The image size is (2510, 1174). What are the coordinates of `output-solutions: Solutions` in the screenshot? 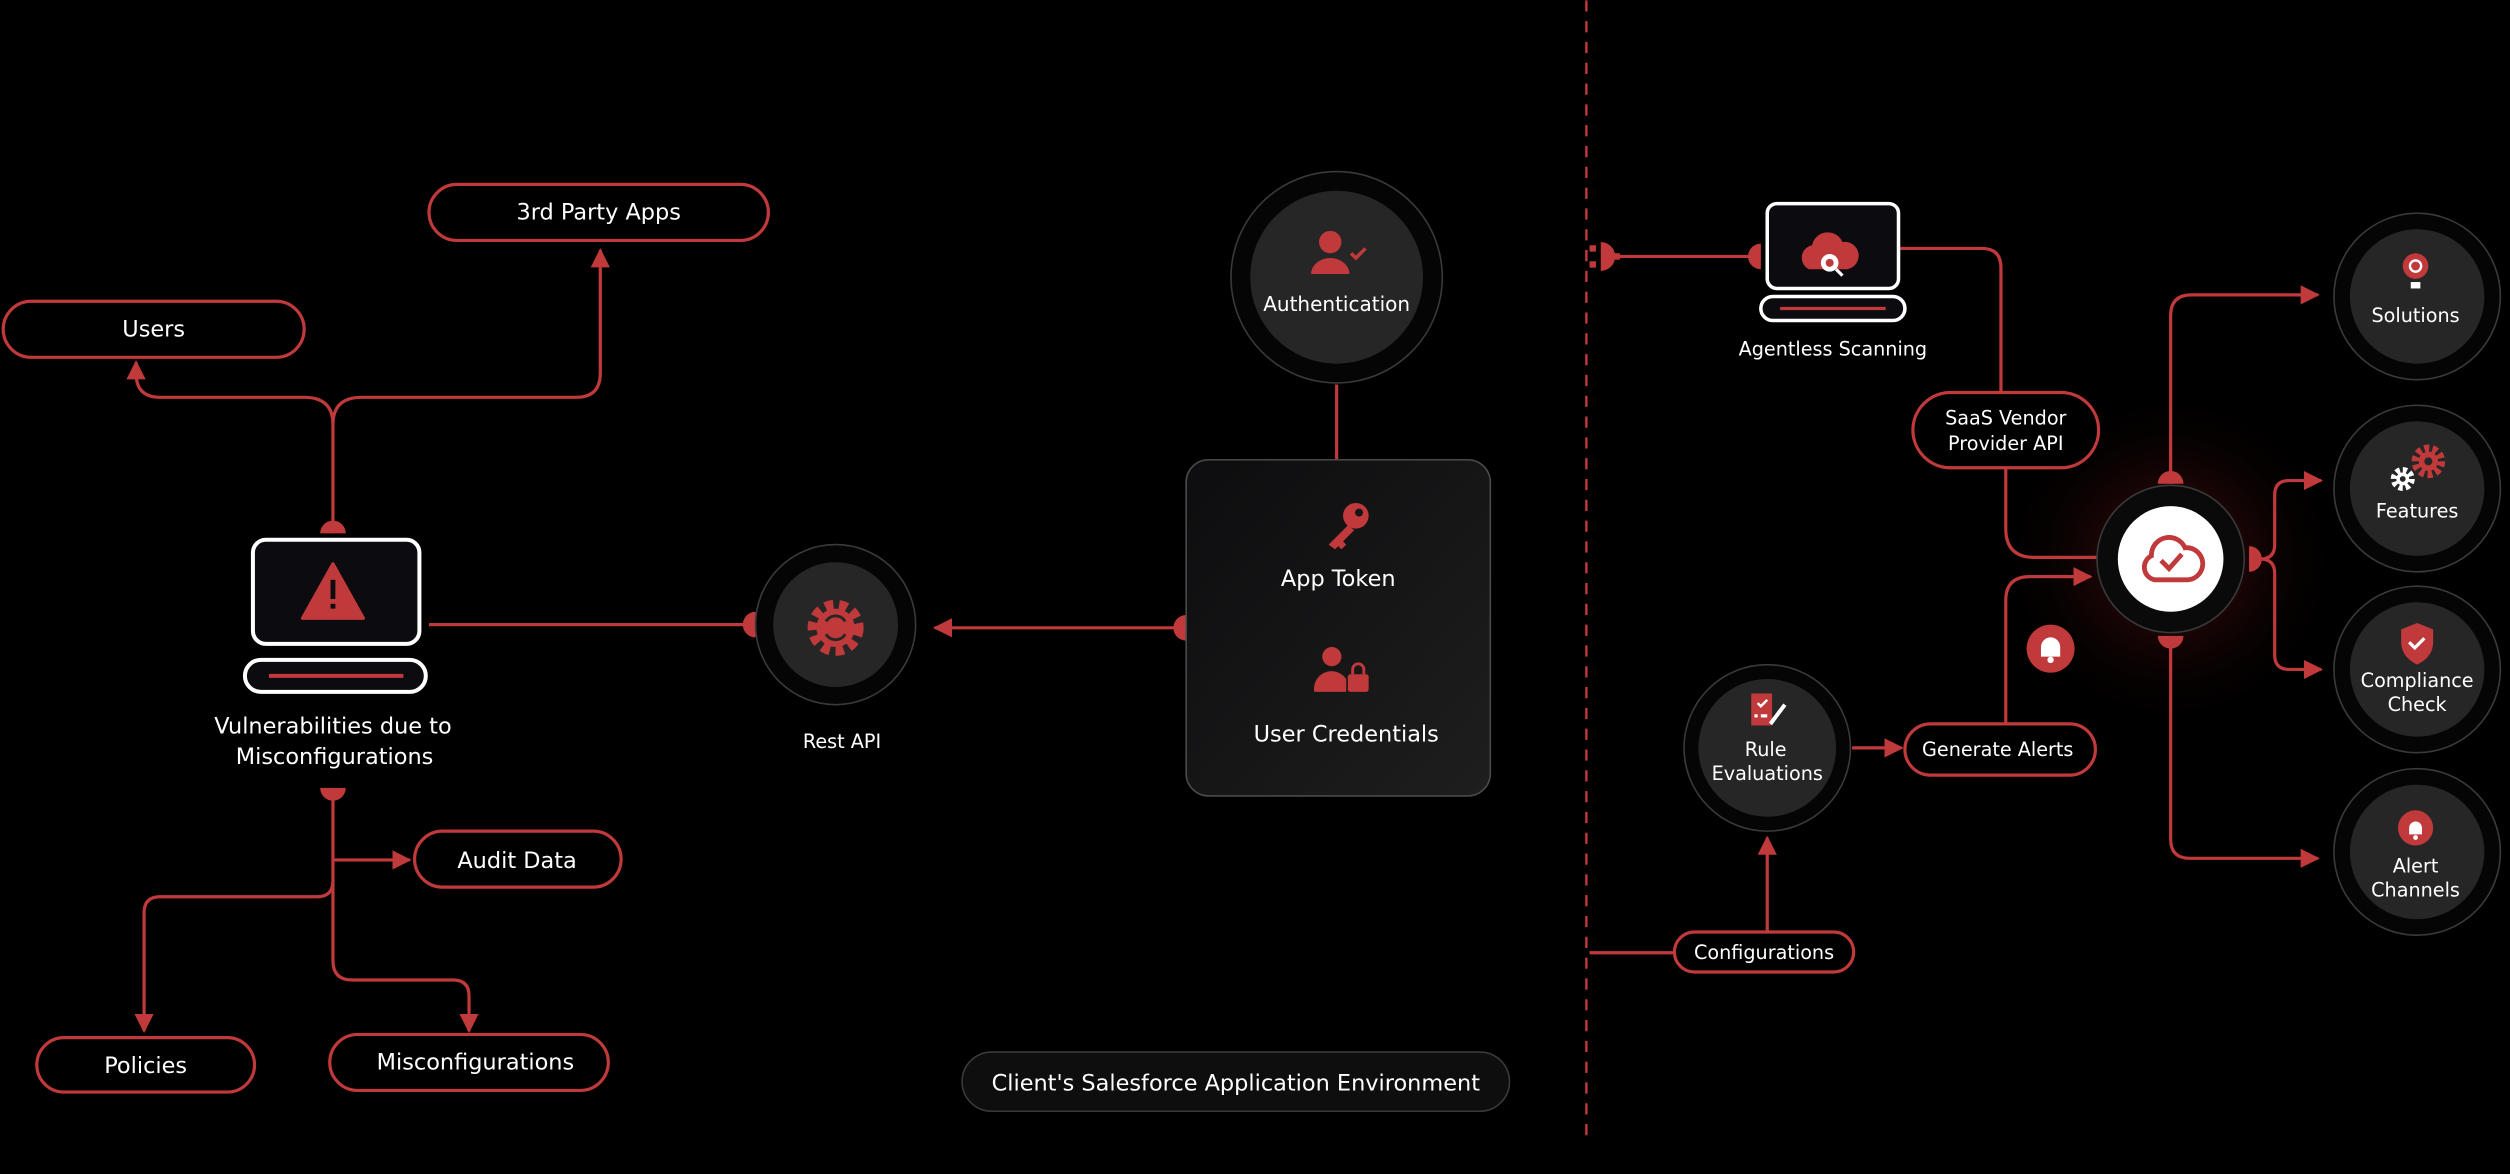 It's located at (2417, 296).